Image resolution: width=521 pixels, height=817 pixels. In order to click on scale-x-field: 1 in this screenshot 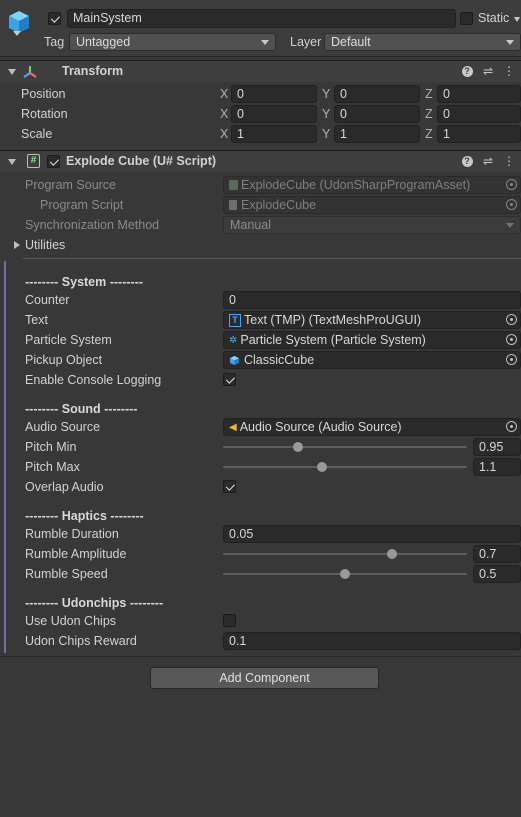, I will do `click(274, 134)`.